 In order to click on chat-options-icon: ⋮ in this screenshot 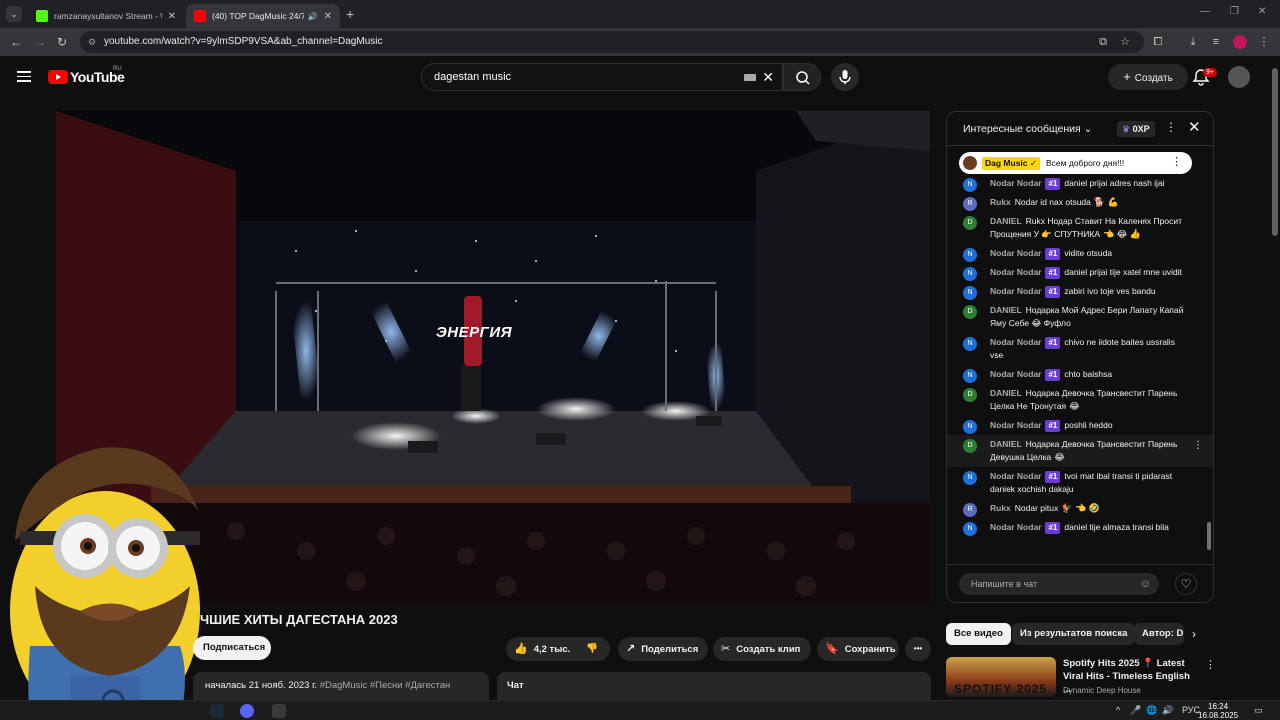, I will do `click(1171, 127)`.